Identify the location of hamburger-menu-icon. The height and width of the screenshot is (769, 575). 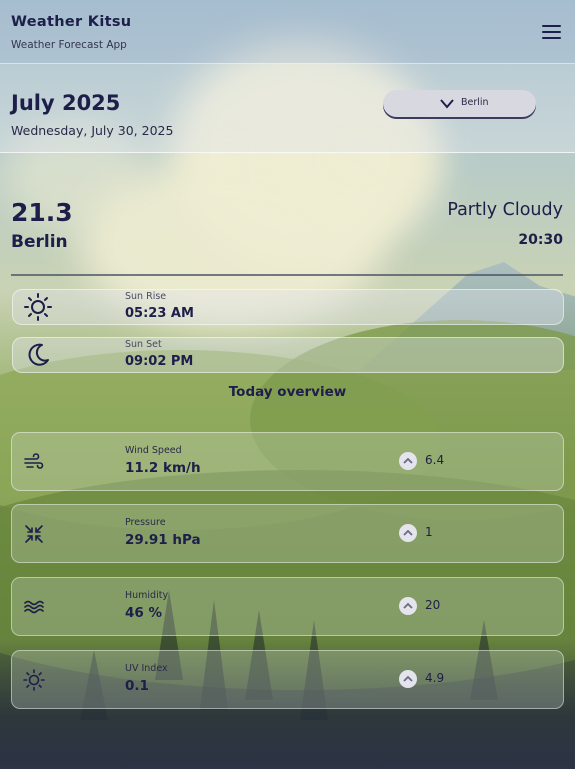
(552, 32).